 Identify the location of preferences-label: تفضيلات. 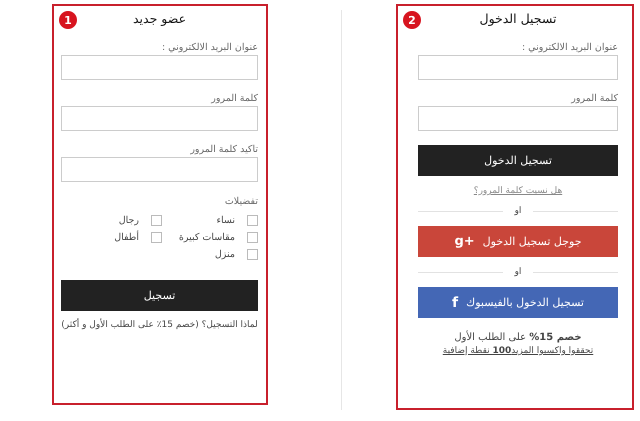
(241, 202).